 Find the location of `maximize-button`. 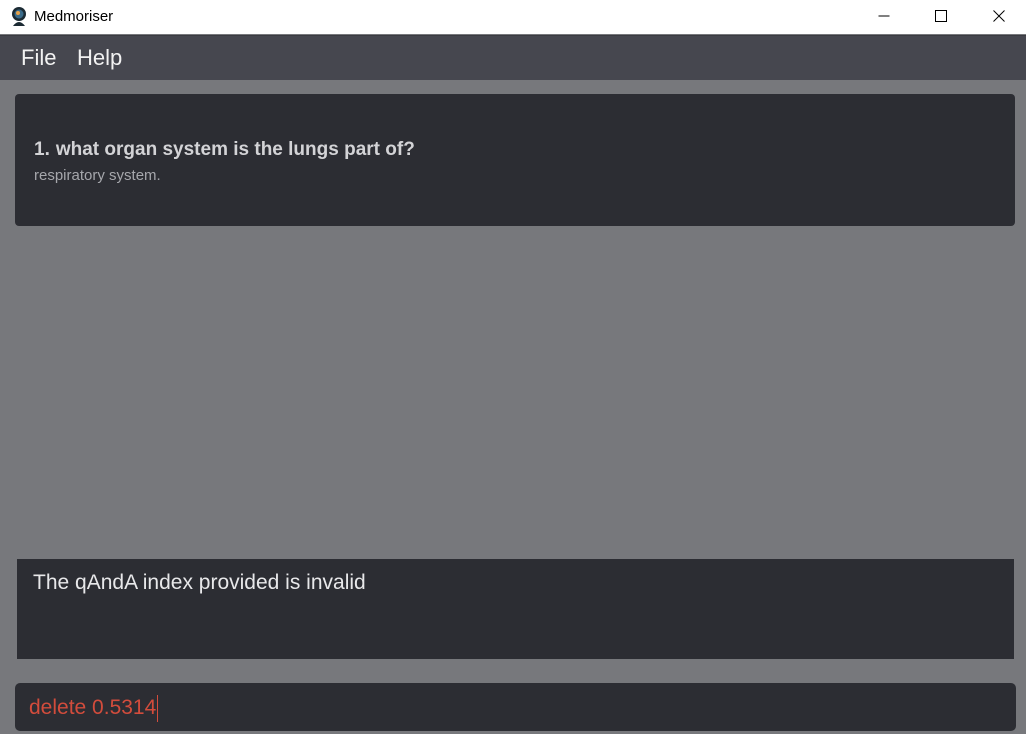

maximize-button is located at coordinates (941, 16).